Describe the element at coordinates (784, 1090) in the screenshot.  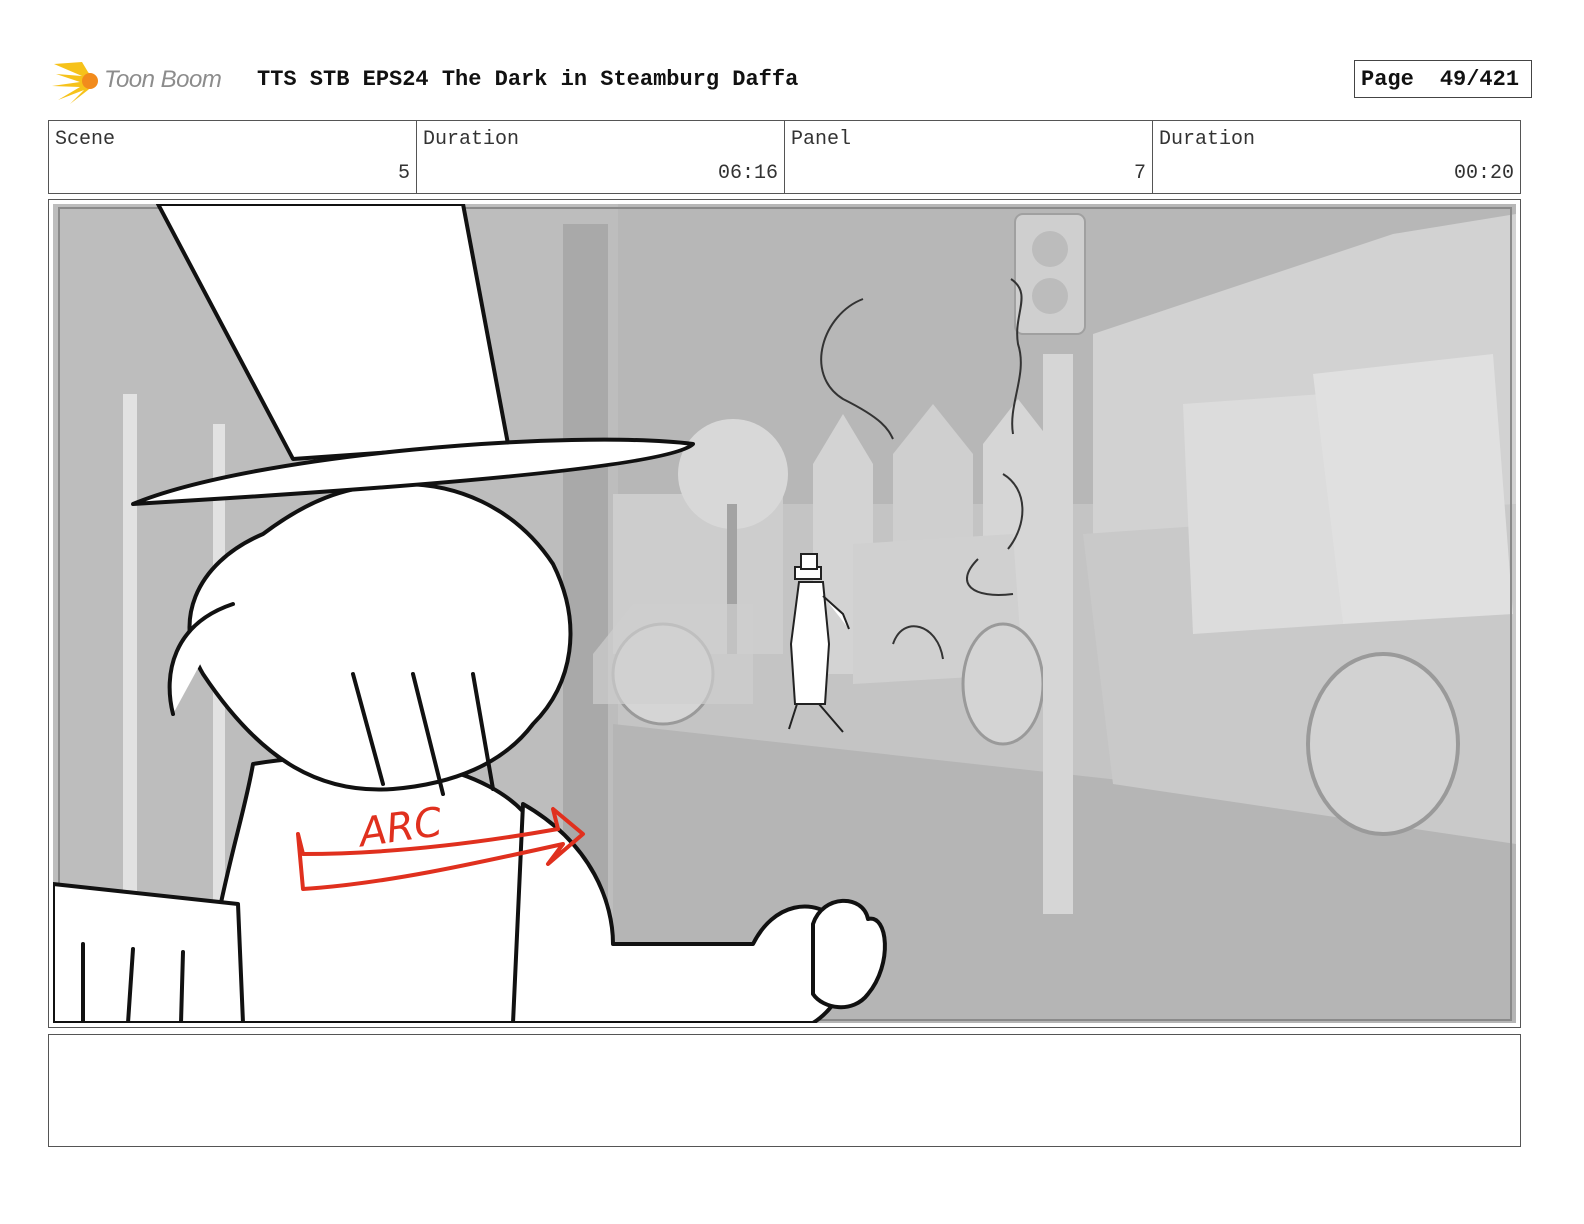
I see `caption-box` at that location.